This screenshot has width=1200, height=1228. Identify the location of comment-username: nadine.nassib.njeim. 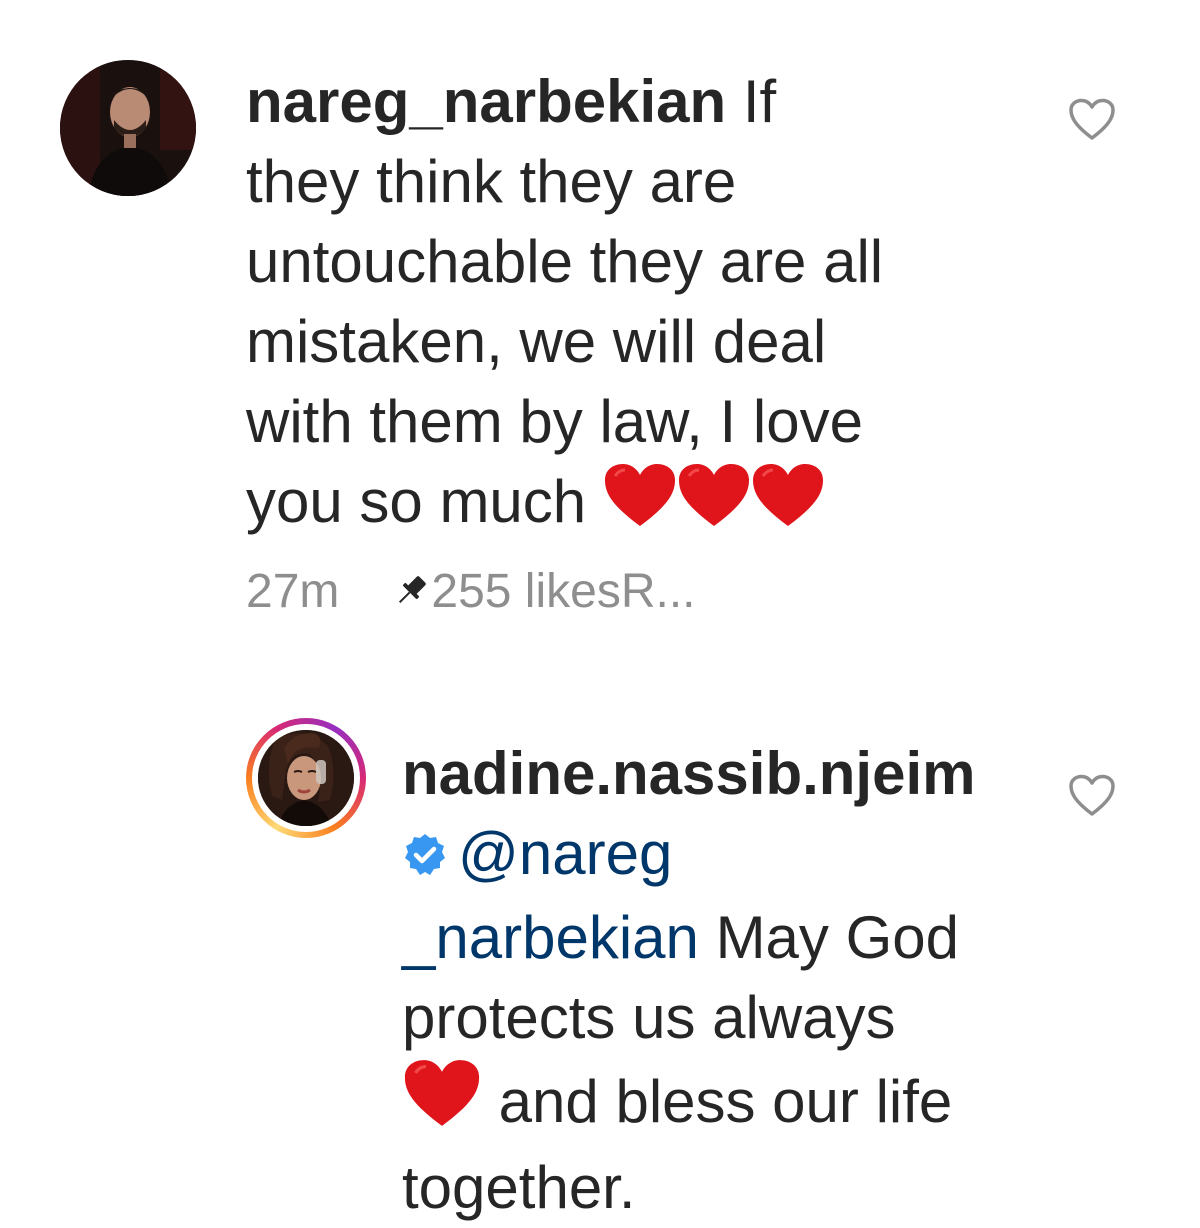
(689, 773).